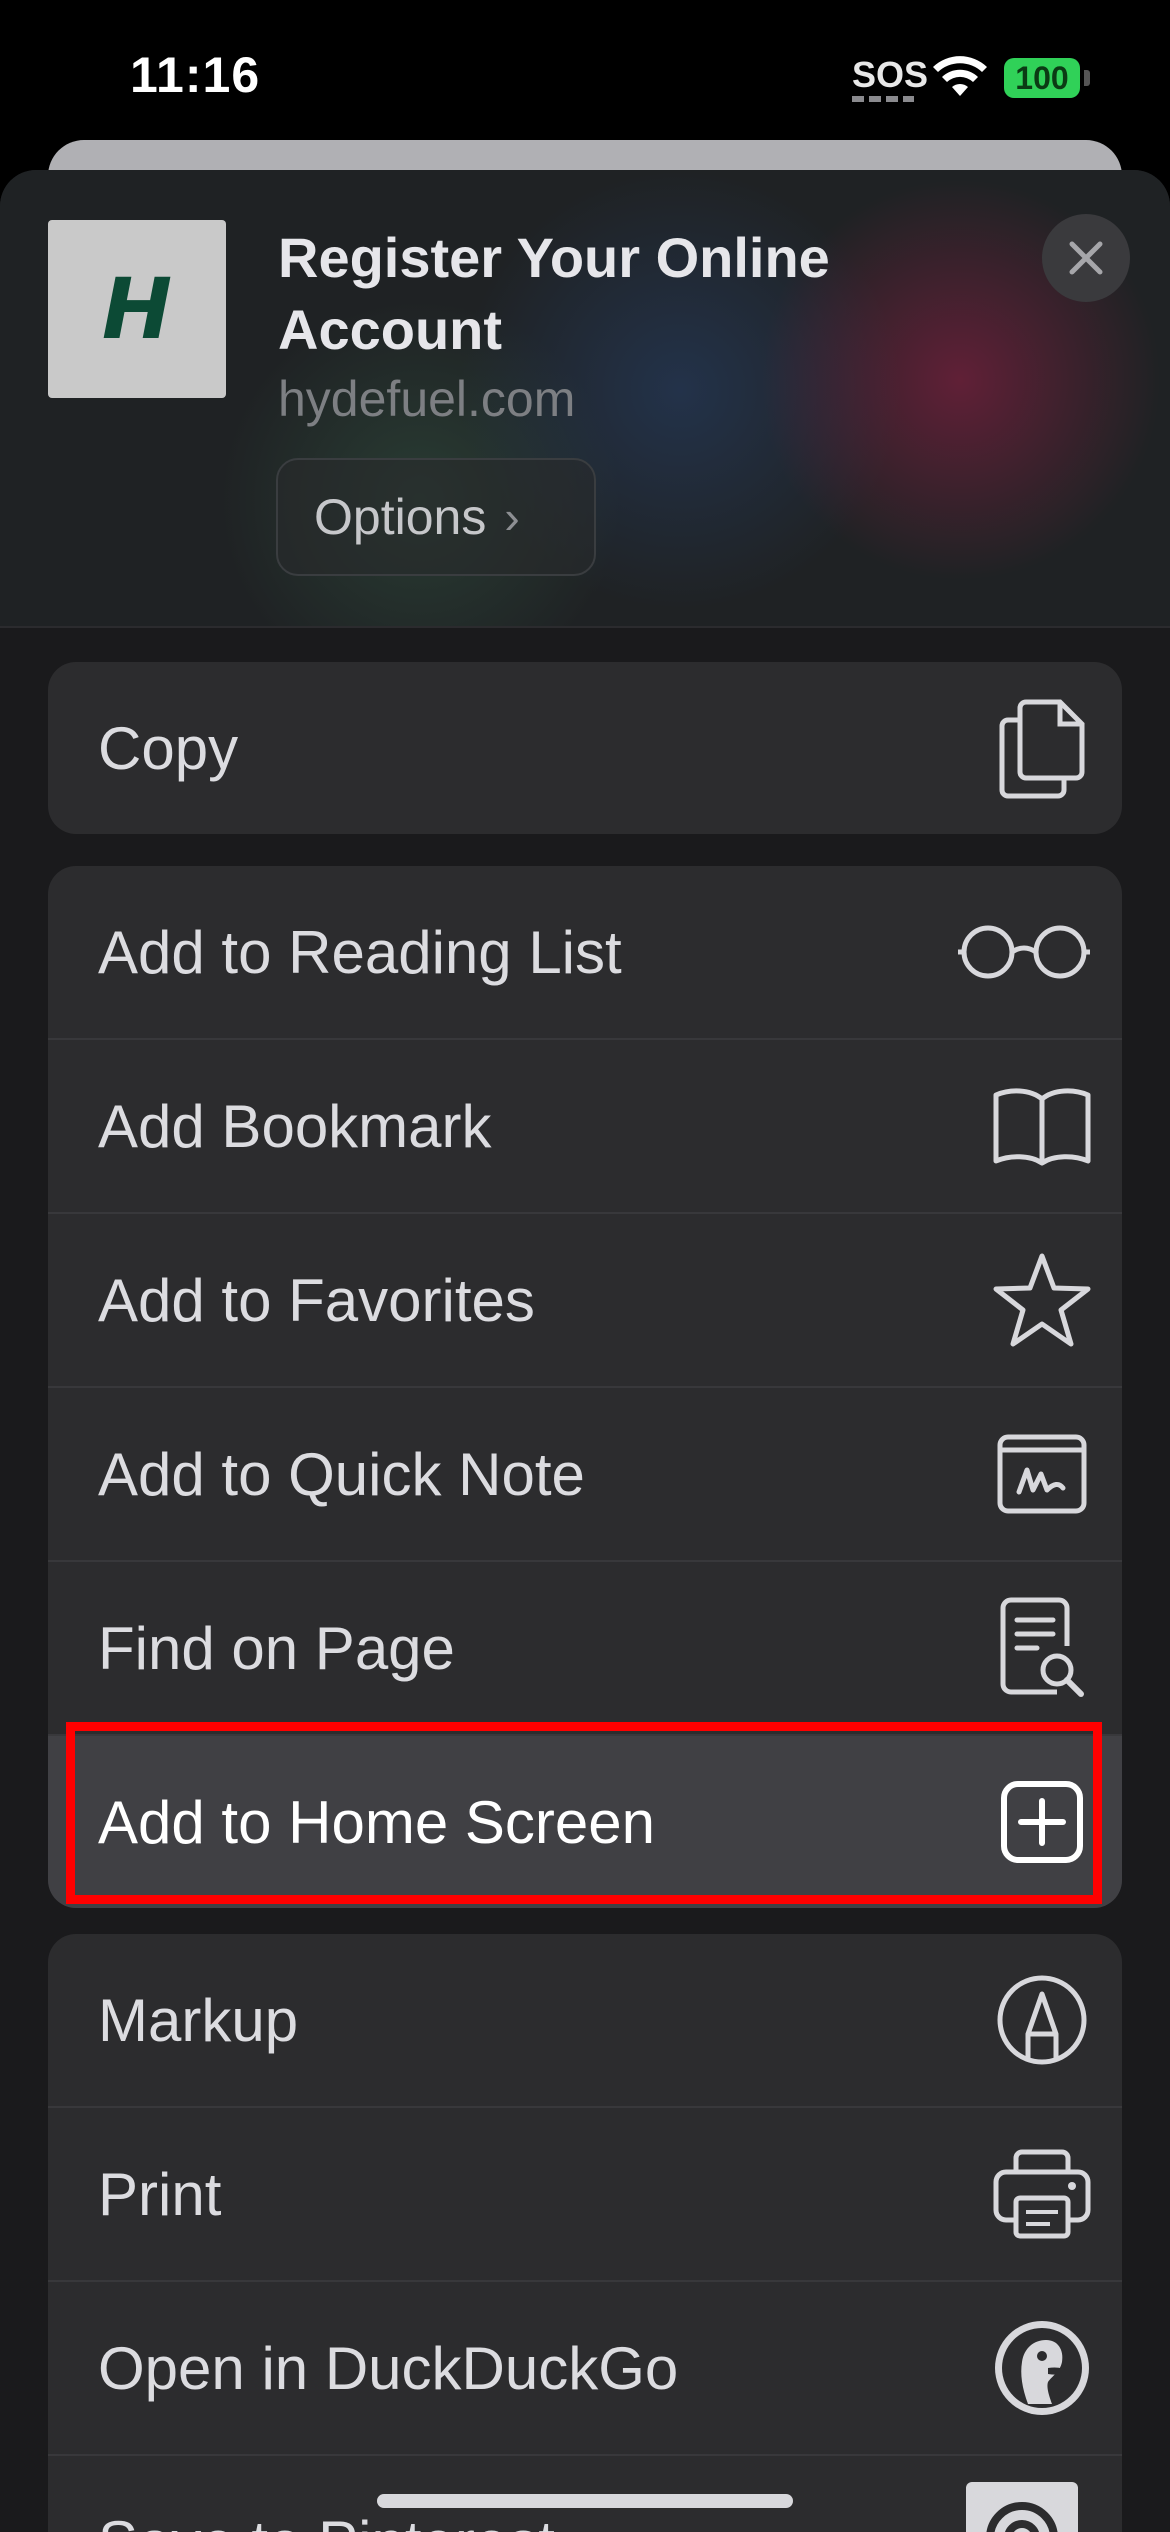  What do you see at coordinates (160, 2194) in the screenshot?
I see `action-label: Print` at bounding box center [160, 2194].